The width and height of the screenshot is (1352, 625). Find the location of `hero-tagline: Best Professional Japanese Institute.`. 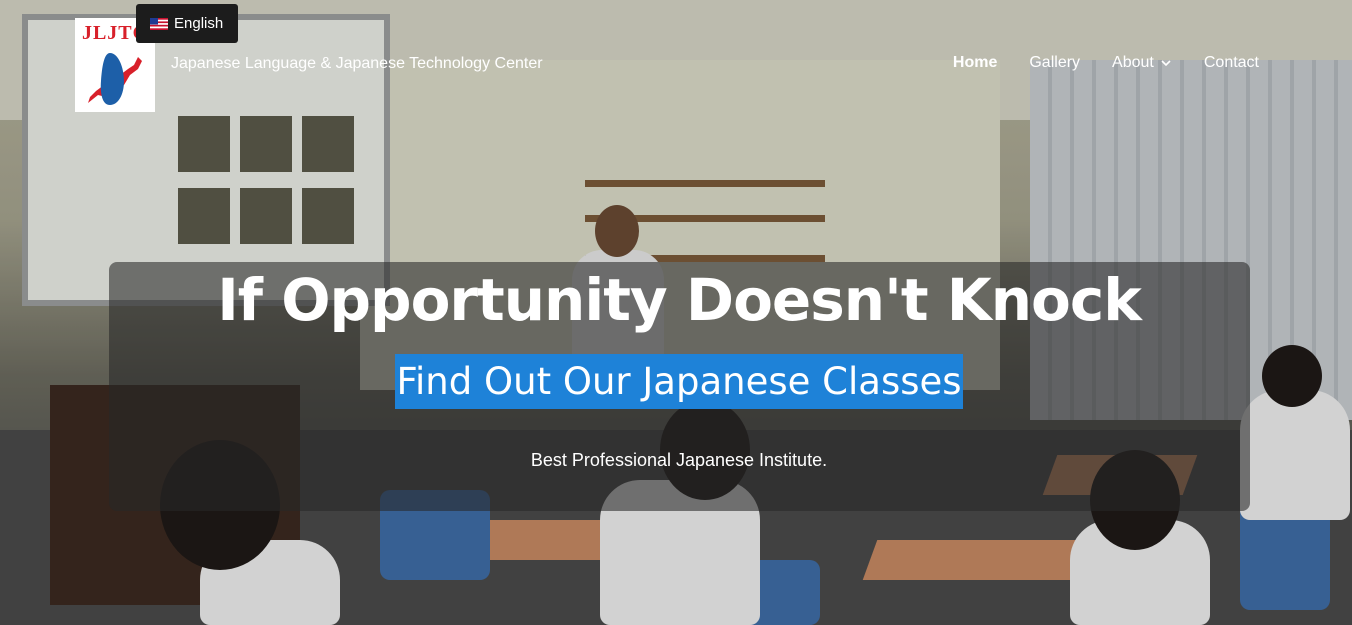

hero-tagline: Best Professional Japanese Institute. is located at coordinates (679, 460).